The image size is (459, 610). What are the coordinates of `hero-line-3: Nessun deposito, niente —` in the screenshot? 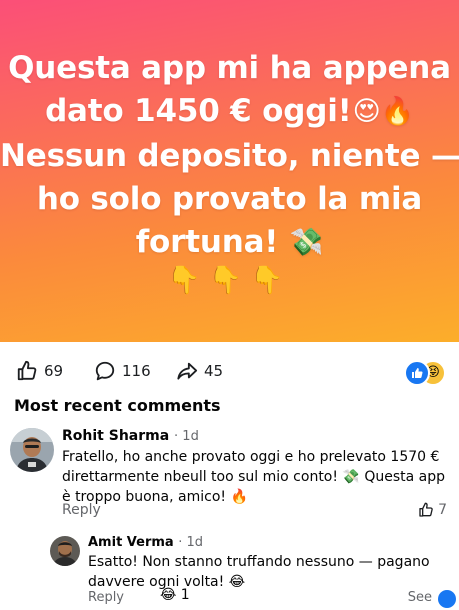 It's located at (229, 156).